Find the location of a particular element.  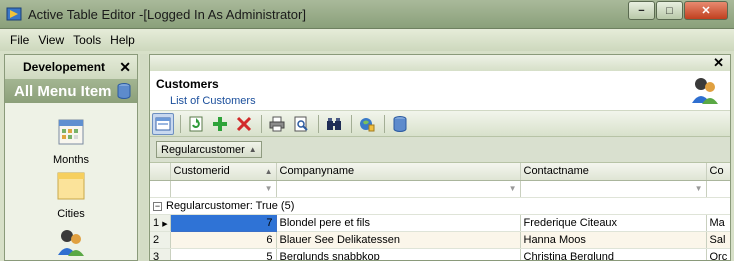

refresh-button is located at coordinates (196, 124).